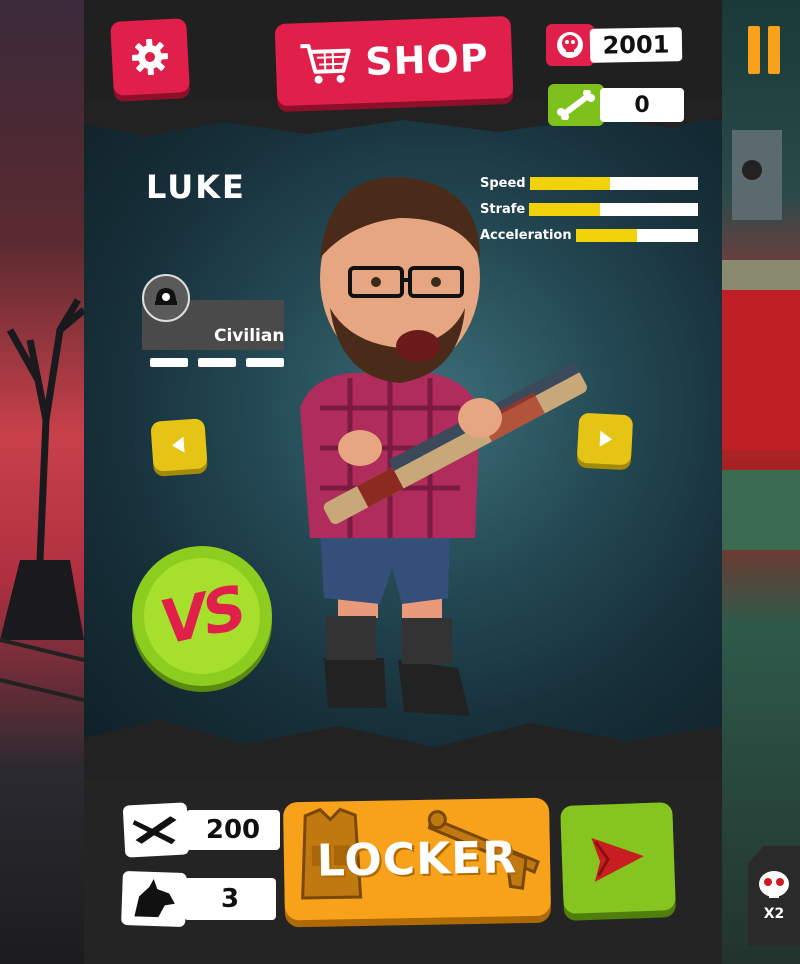 The width and height of the screenshot is (800, 964). What do you see at coordinates (233, 830) in the screenshot?
I see `weapon-count: 200` at bounding box center [233, 830].